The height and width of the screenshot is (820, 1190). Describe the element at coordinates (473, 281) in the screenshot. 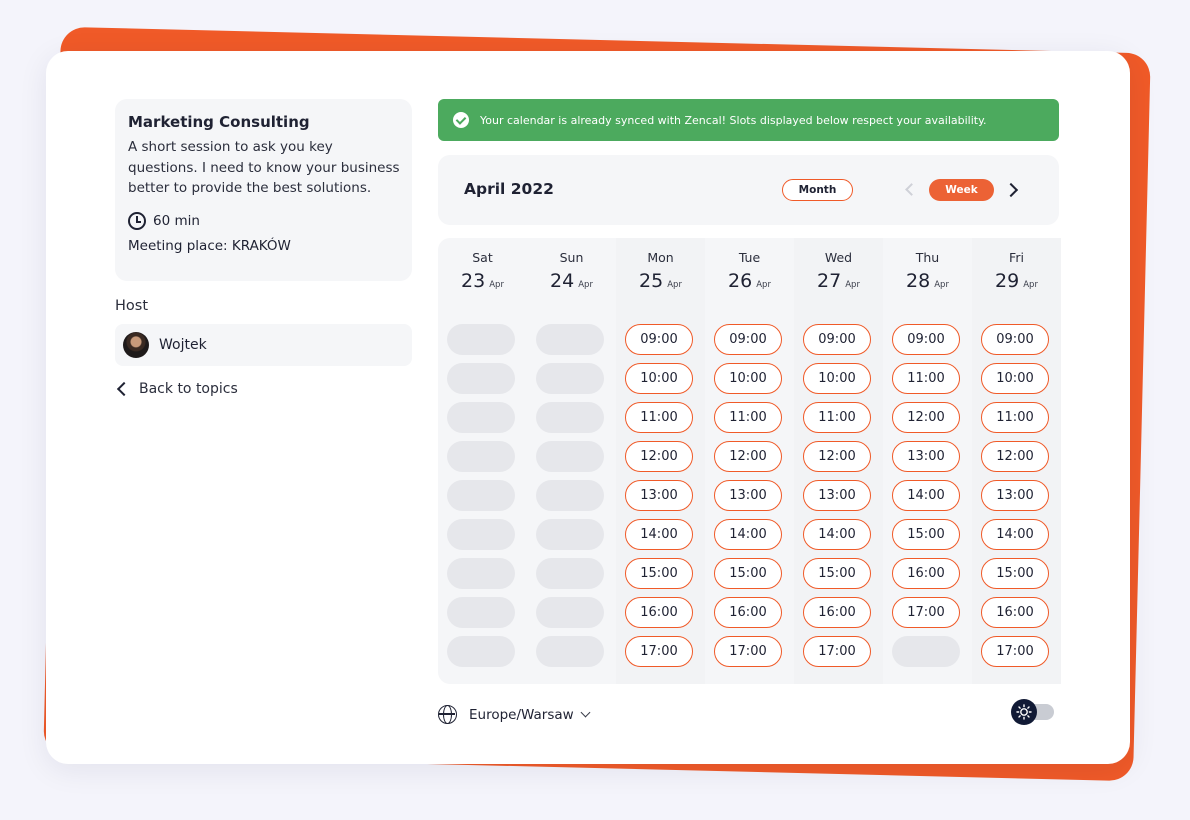

I see `day-number: 23` at that location.